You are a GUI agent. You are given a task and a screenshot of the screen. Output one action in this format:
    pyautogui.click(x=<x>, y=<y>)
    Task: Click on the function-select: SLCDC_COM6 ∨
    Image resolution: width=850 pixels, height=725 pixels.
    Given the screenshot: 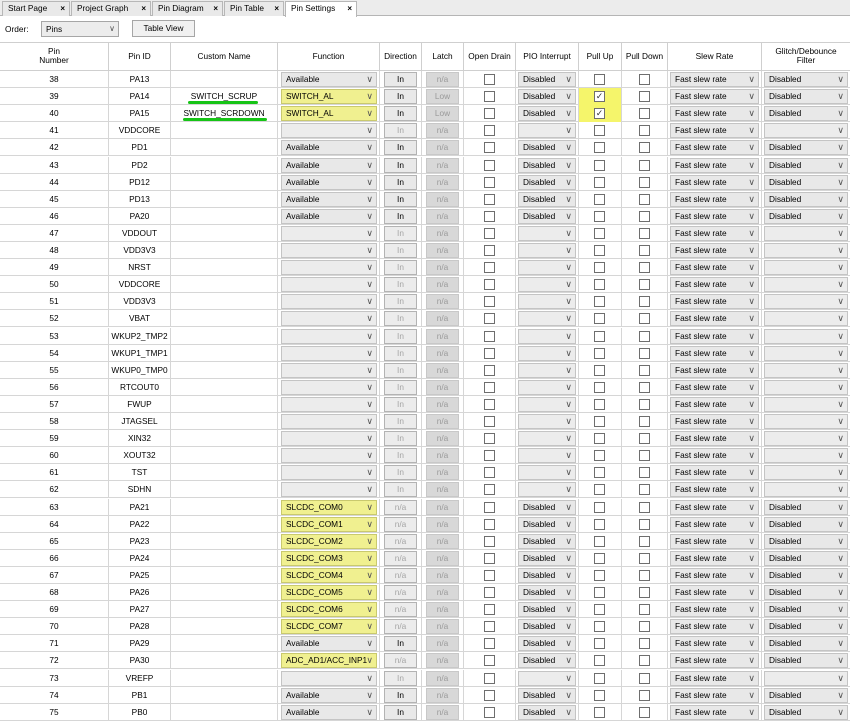 What is the action you would take?
    pyautogui.click(x=329, y=610)
    